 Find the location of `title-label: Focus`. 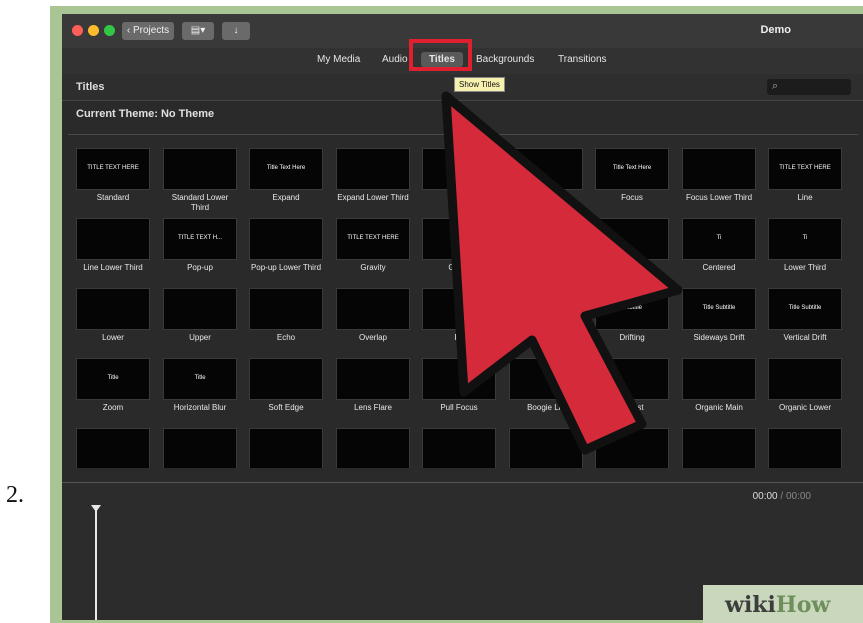

title-label: Focus is located at coordinates (632, 197).